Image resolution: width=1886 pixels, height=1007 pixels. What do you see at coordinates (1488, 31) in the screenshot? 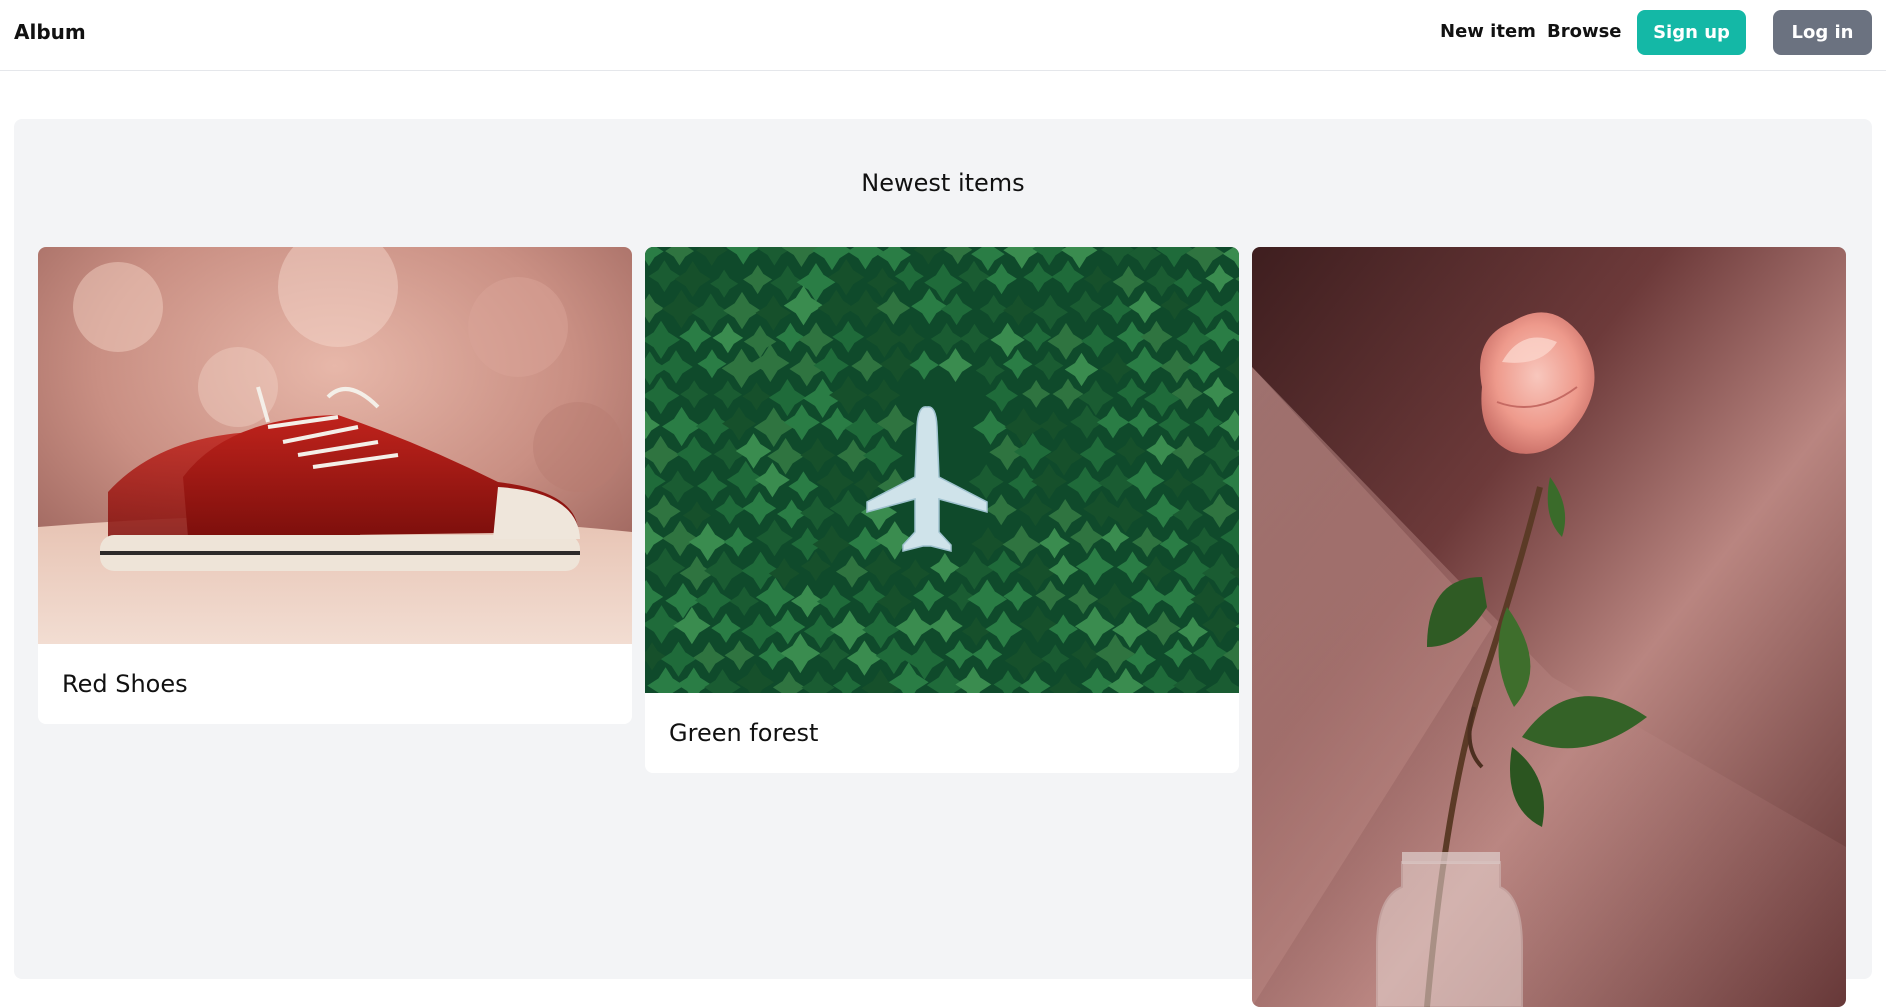
I see `nav-link-new-item: New item` at bounding box center [1488, 31].